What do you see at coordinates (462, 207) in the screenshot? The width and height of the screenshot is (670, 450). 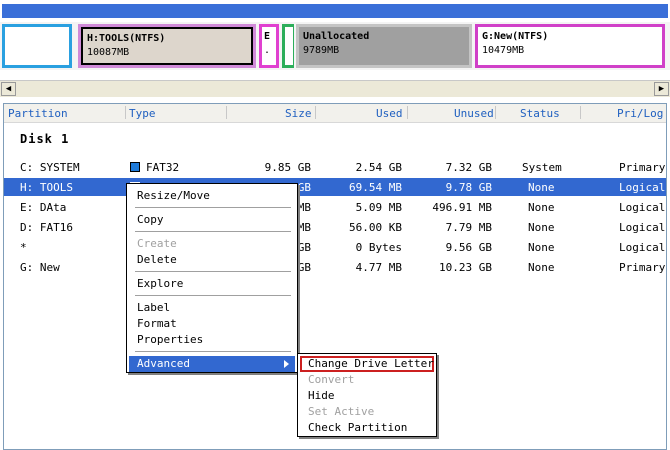 I see `cell-unused: 496.91 MB` at bounding box center [462, 207].